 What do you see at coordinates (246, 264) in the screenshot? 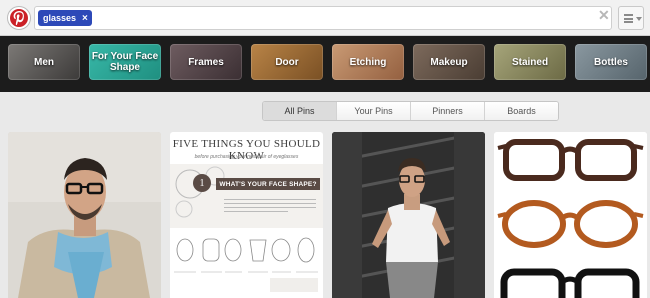
I see `face-shapes-diagram` at bounding box center [246, 264].